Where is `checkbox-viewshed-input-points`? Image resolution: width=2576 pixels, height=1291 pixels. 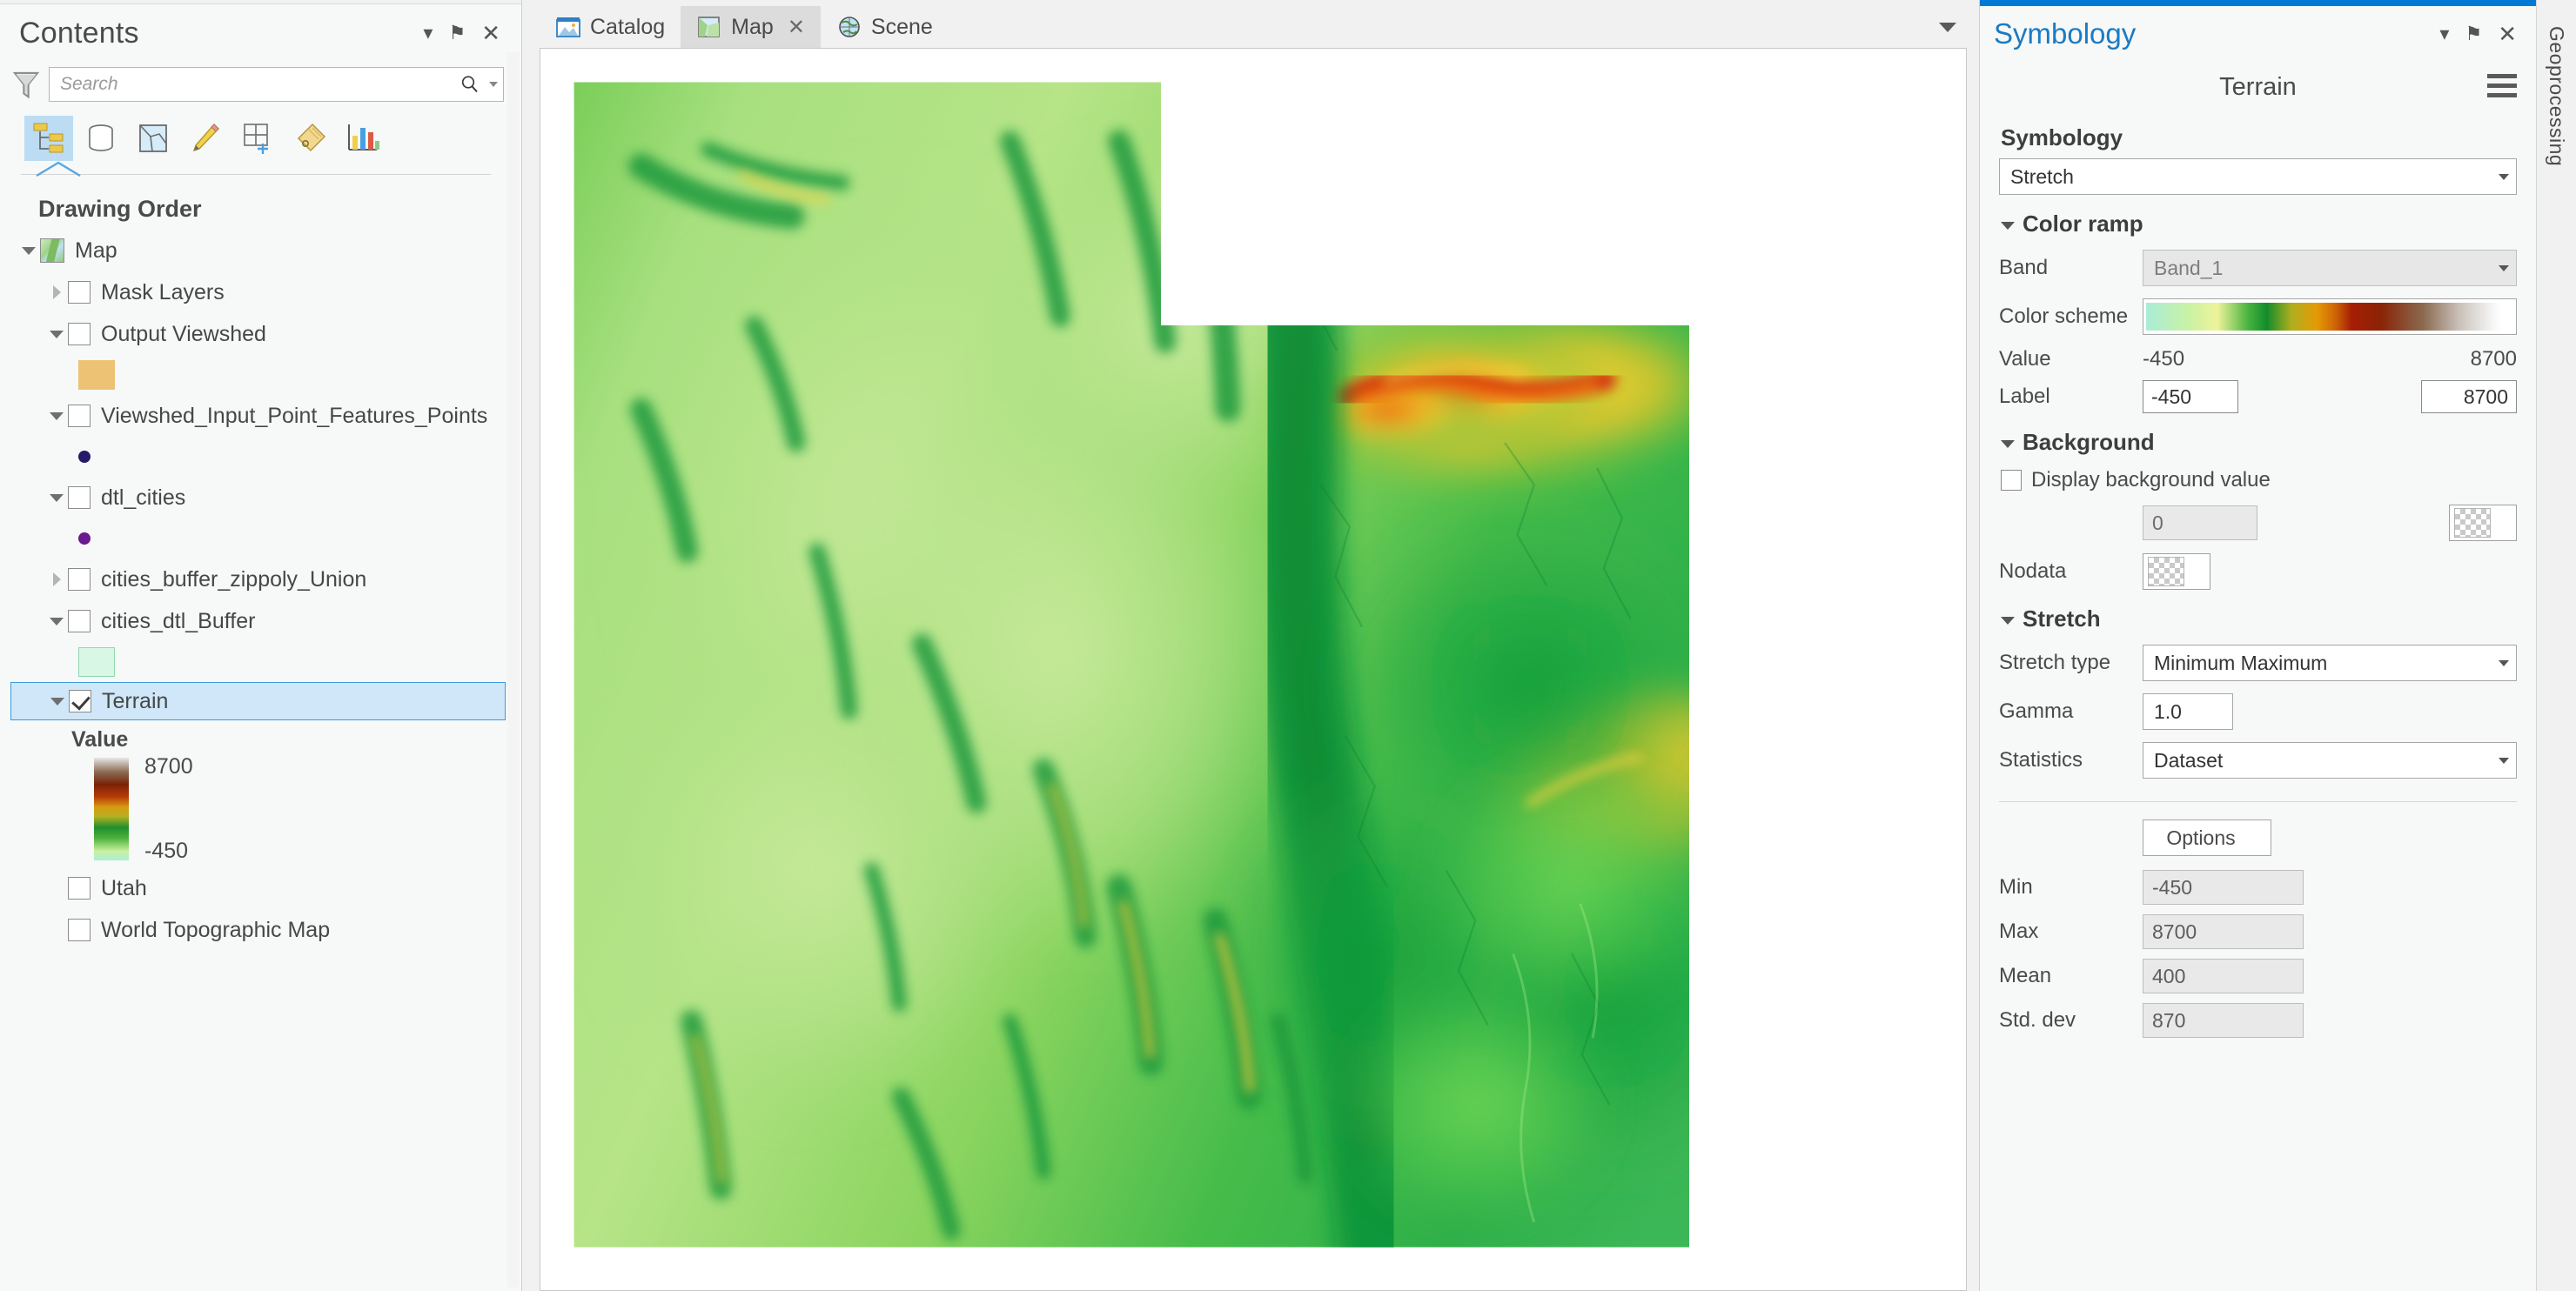
checkbox-viewshed-input-points is located at coordinates (79, 416).